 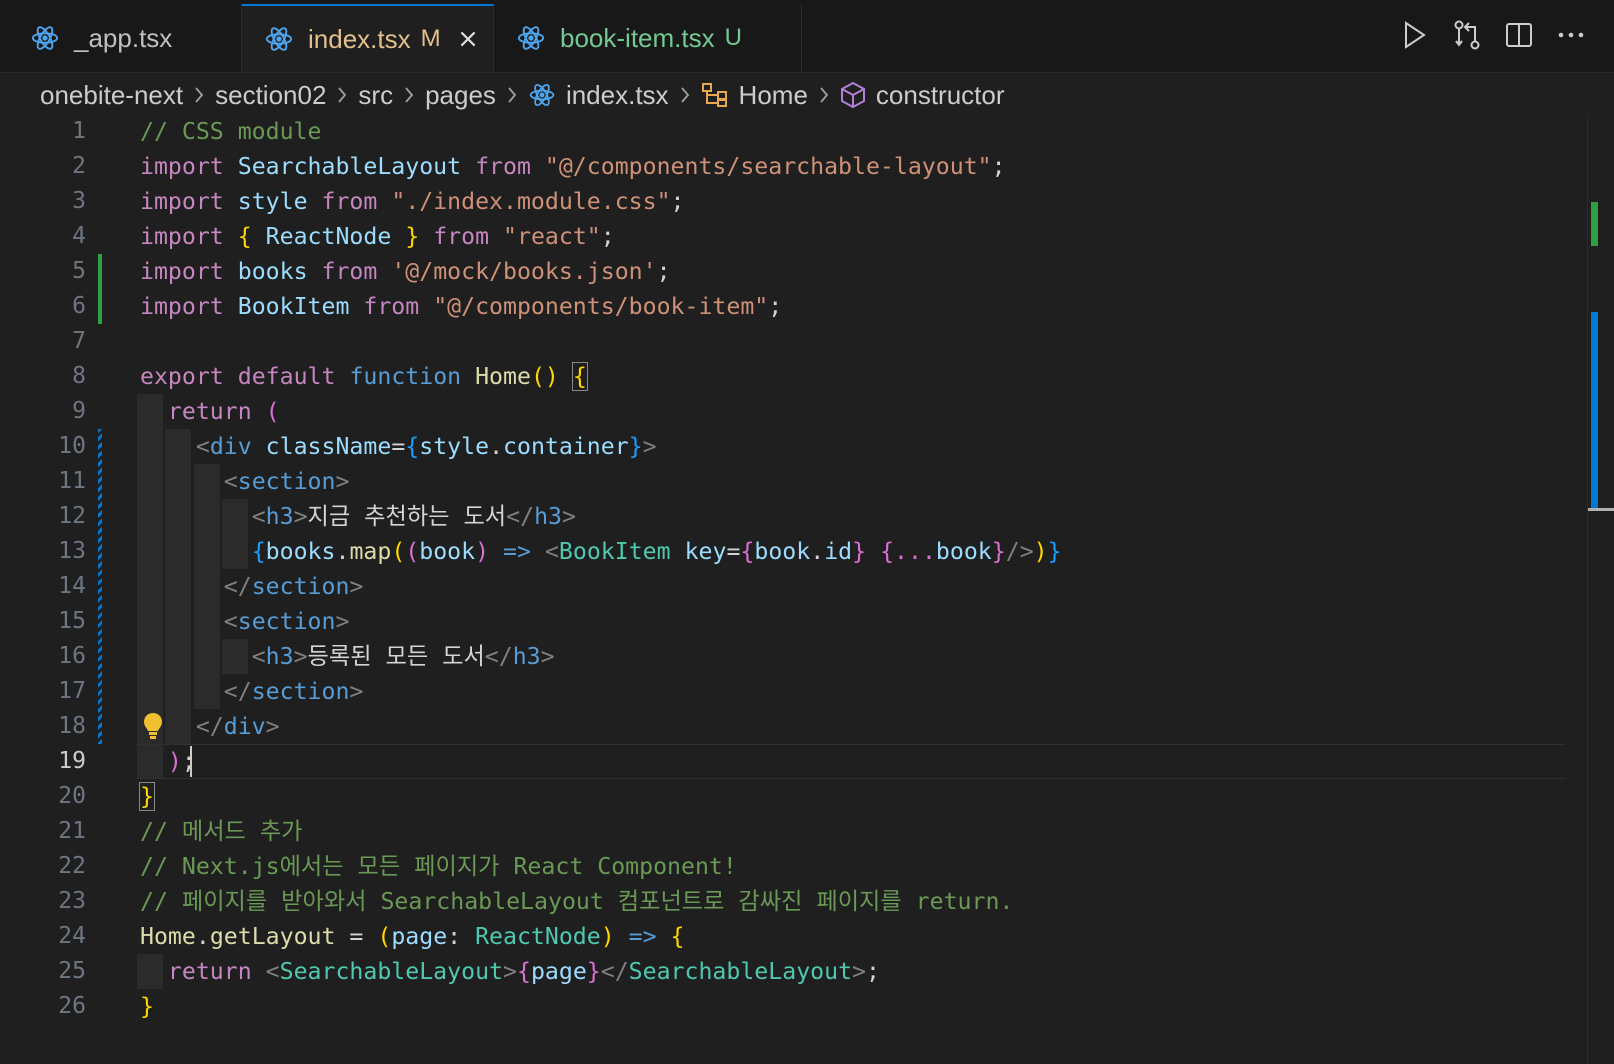 I want to click on breadcrumb-symbol-home: Home, so click(x=754, y=95).